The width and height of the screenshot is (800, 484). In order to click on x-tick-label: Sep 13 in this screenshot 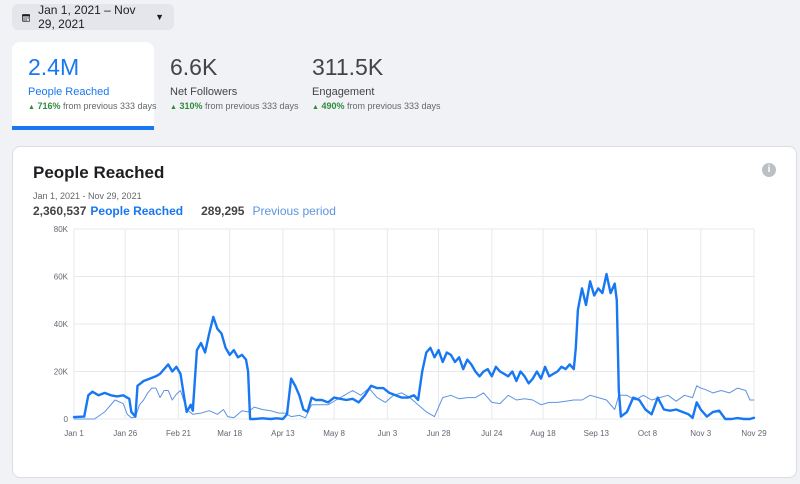, I will do `click(597, 433)`.